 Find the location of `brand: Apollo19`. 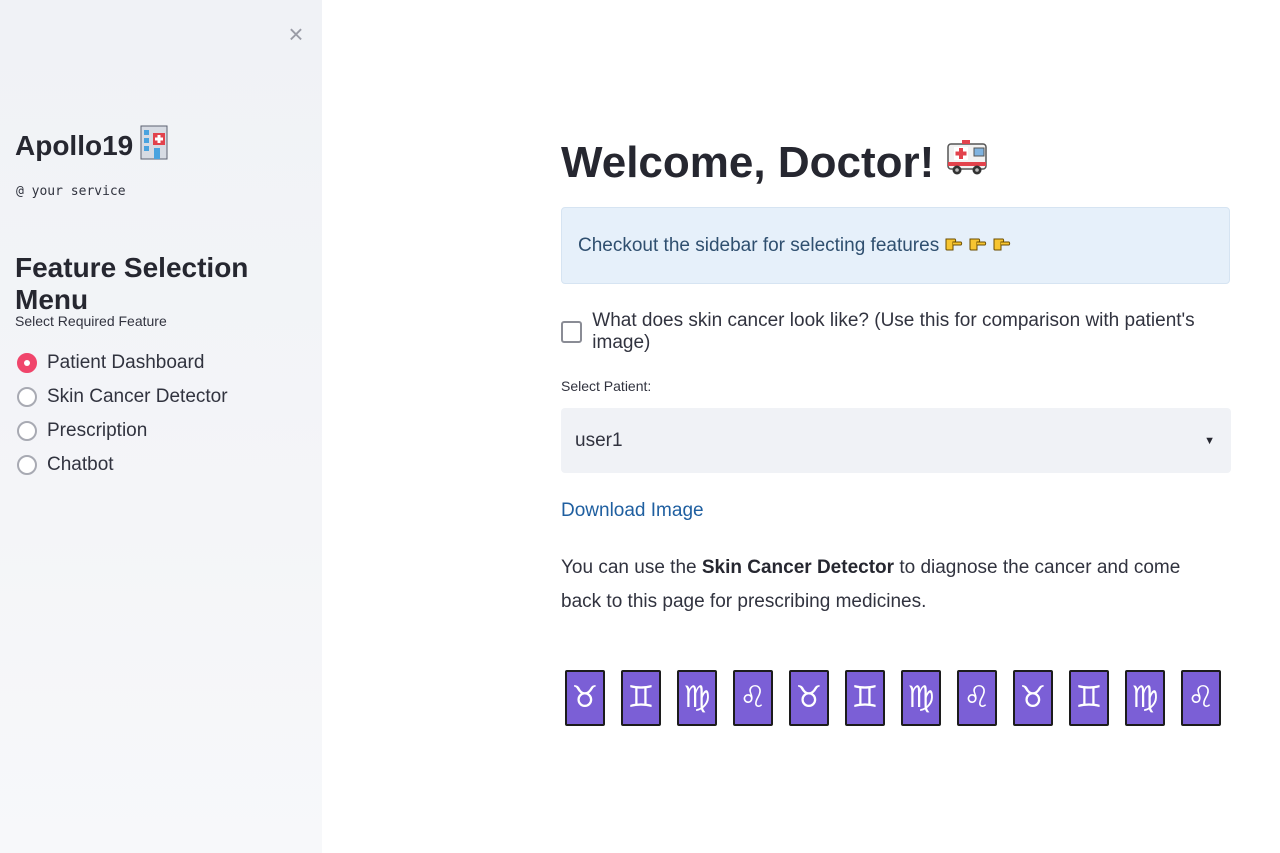

brand: Apollo19 is located at coordinates (91, 145).